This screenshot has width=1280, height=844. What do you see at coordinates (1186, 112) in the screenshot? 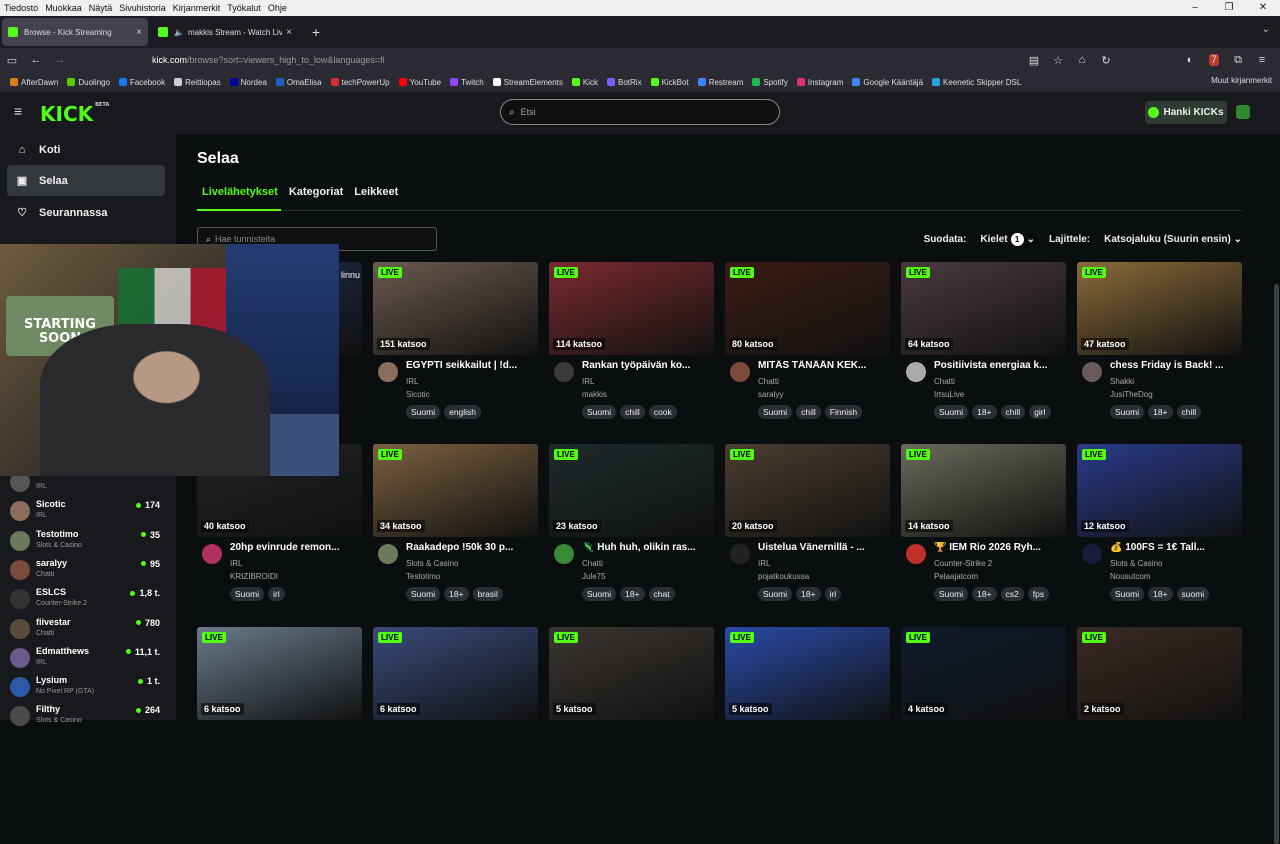
I see `get-kicks-button: Hanki KICKs` at bounding box center [1186, 112].